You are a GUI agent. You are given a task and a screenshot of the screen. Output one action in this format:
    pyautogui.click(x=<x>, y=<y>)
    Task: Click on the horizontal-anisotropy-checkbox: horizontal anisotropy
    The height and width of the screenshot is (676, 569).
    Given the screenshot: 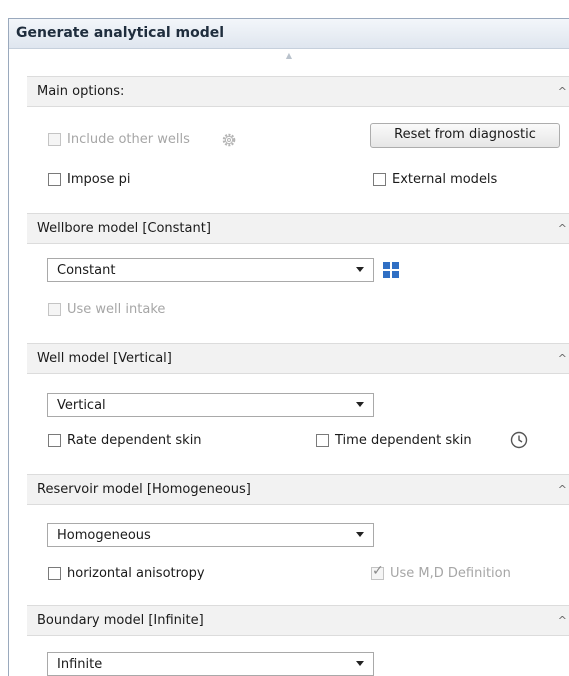 What is the action you would take?
    pyautogui.click(x=126, y=573)
    